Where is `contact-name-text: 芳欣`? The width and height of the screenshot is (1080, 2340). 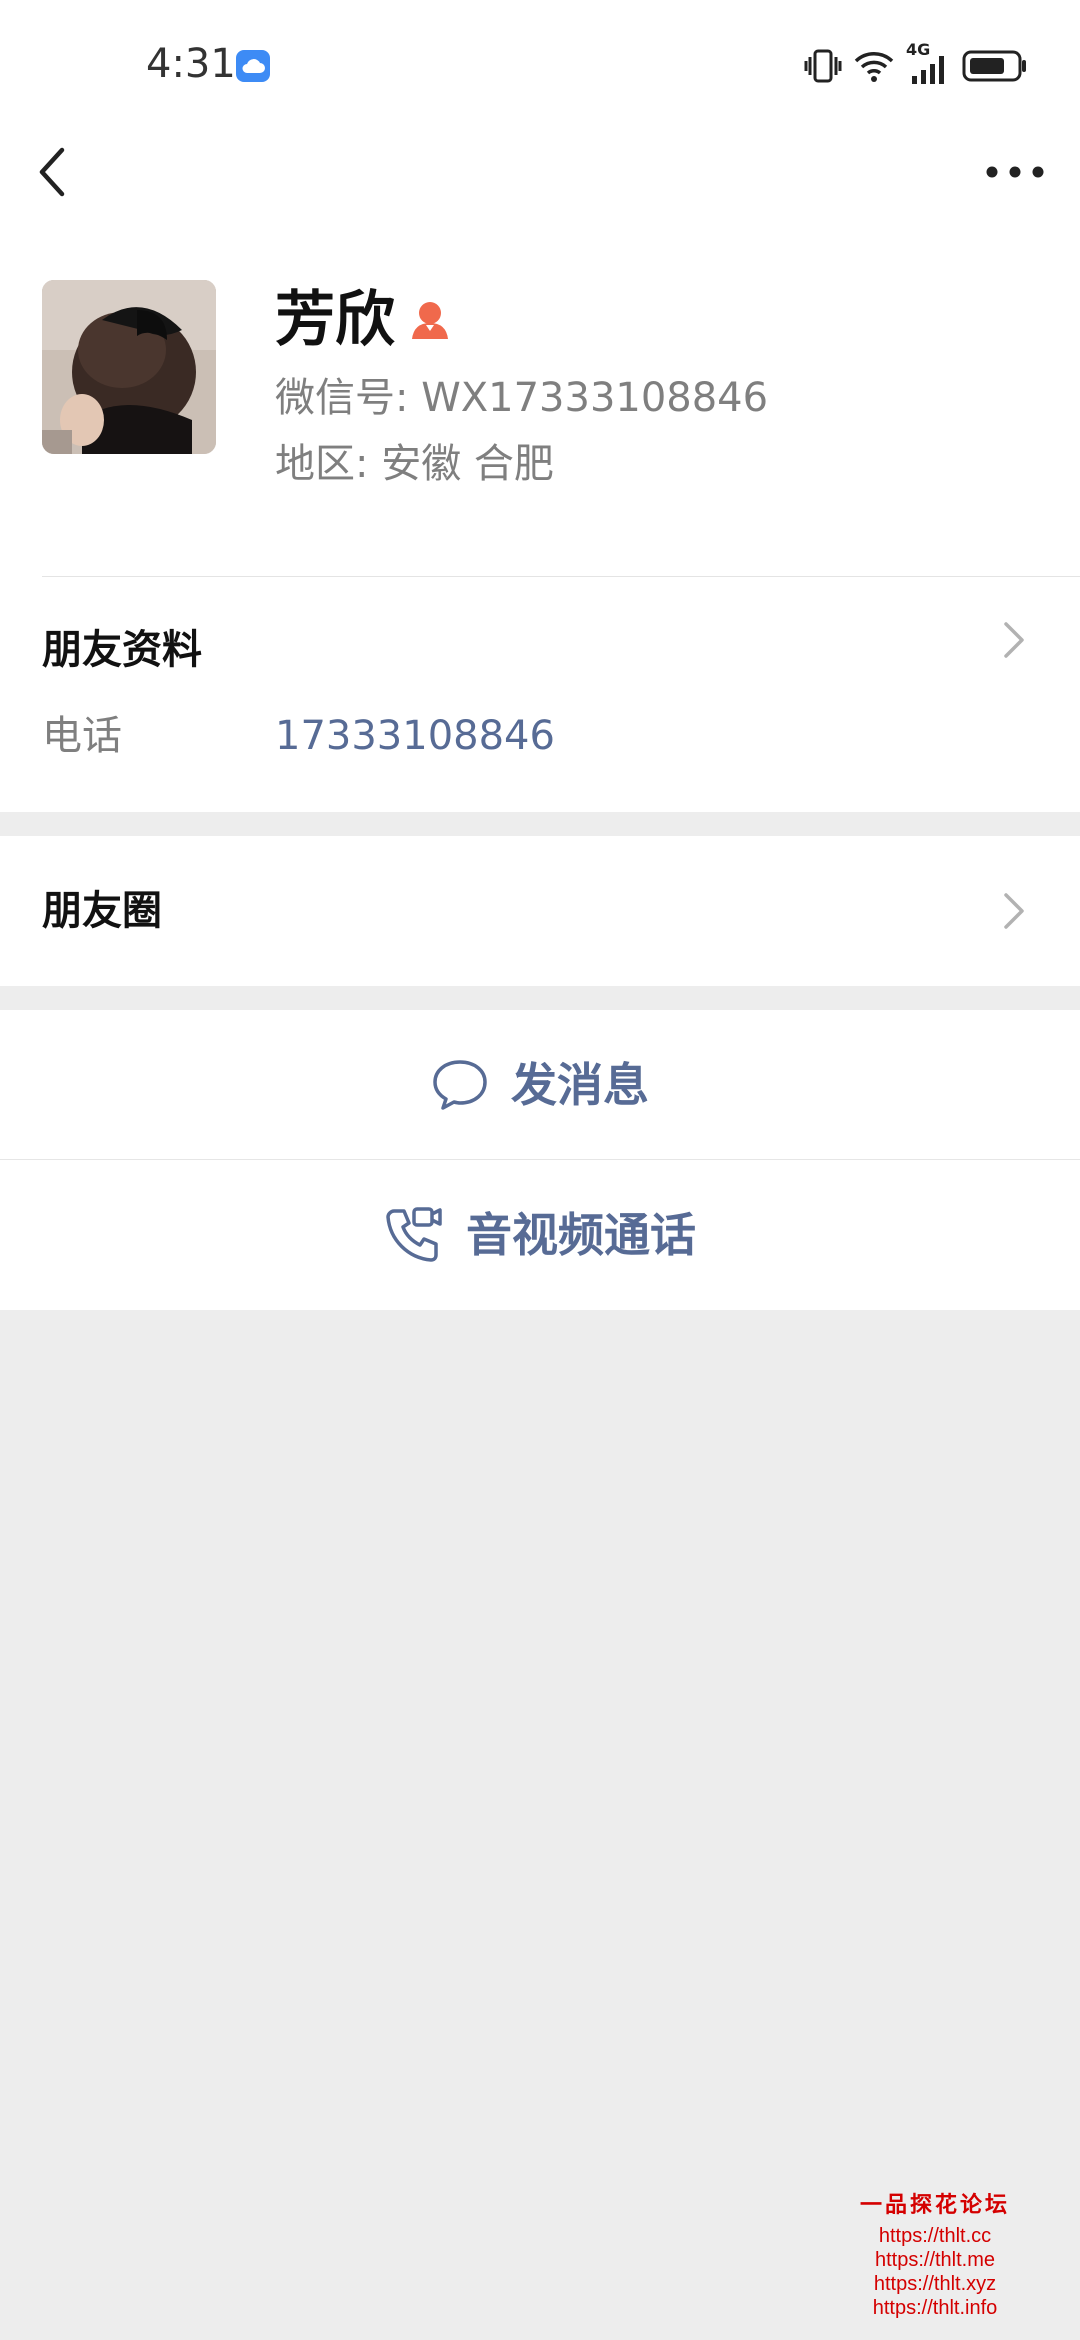 contact-name-text: 芳欣 is located at coordinates (335, 320).